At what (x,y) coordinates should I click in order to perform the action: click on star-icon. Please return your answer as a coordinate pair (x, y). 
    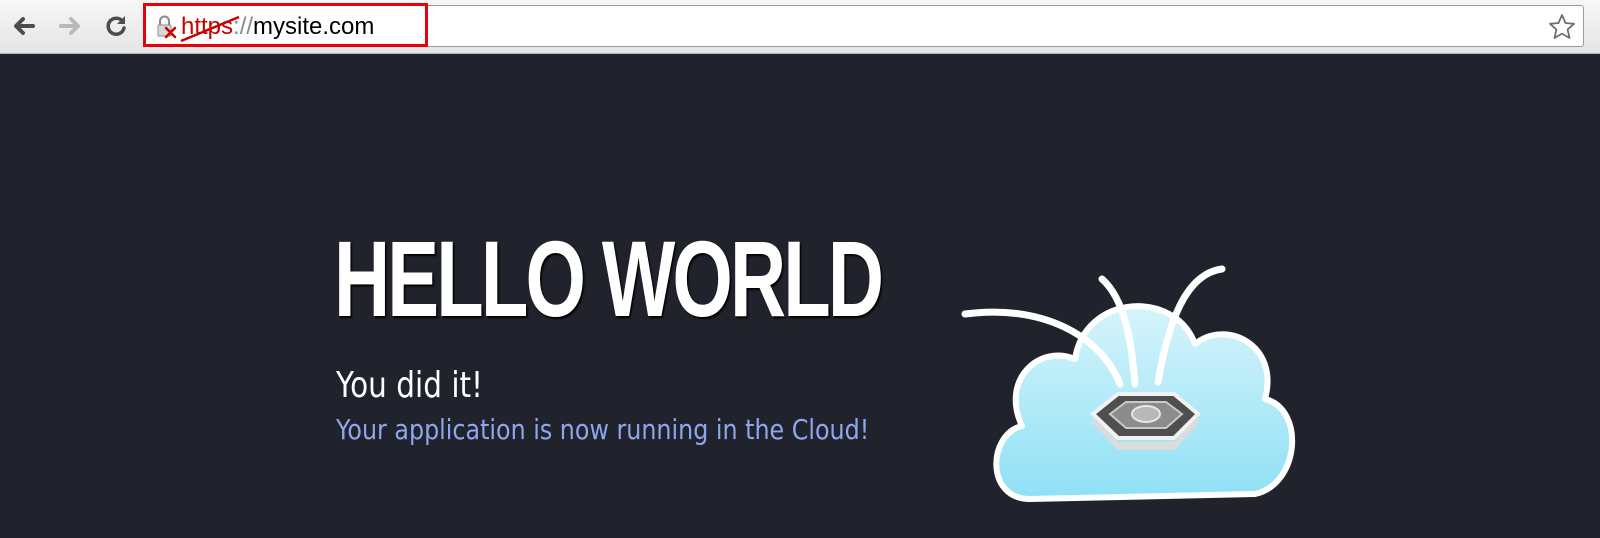
    Looking at the image, I should click on (1562, 27).